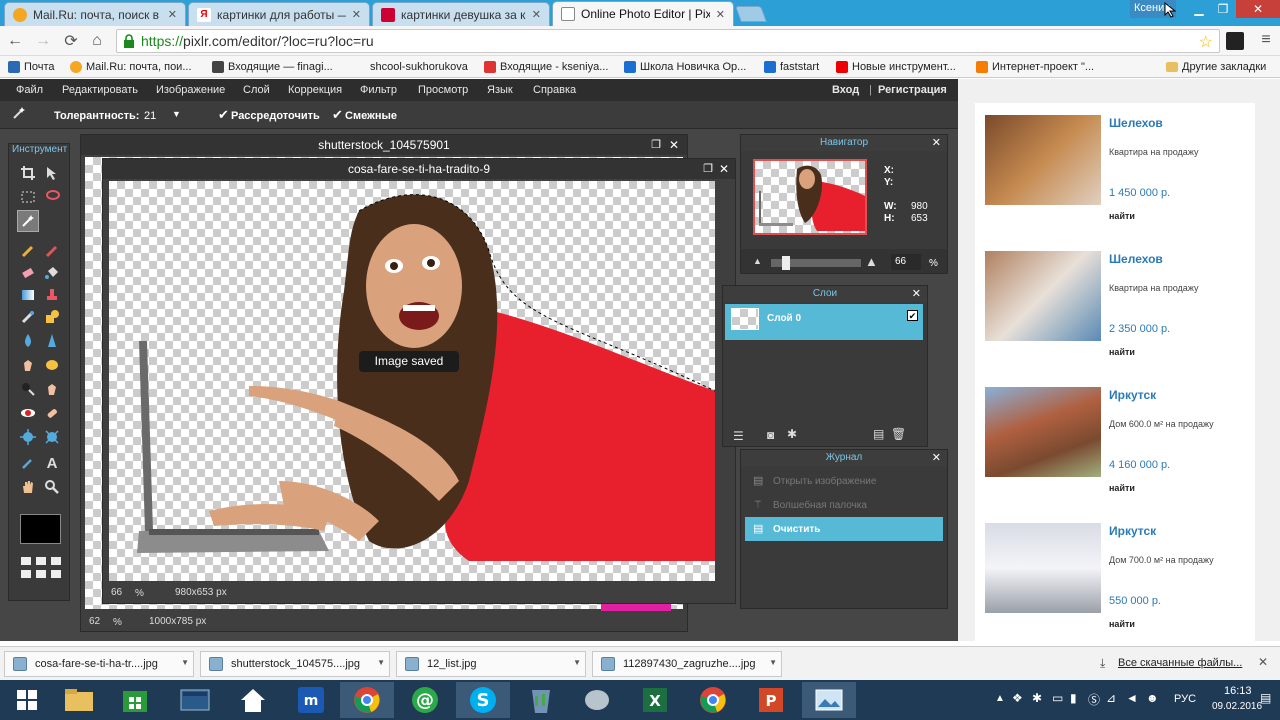 The width and height of the screenshot is (1280, 720). I want to click on tray-skype-icon: Ⓢ, so click(1094, 699).